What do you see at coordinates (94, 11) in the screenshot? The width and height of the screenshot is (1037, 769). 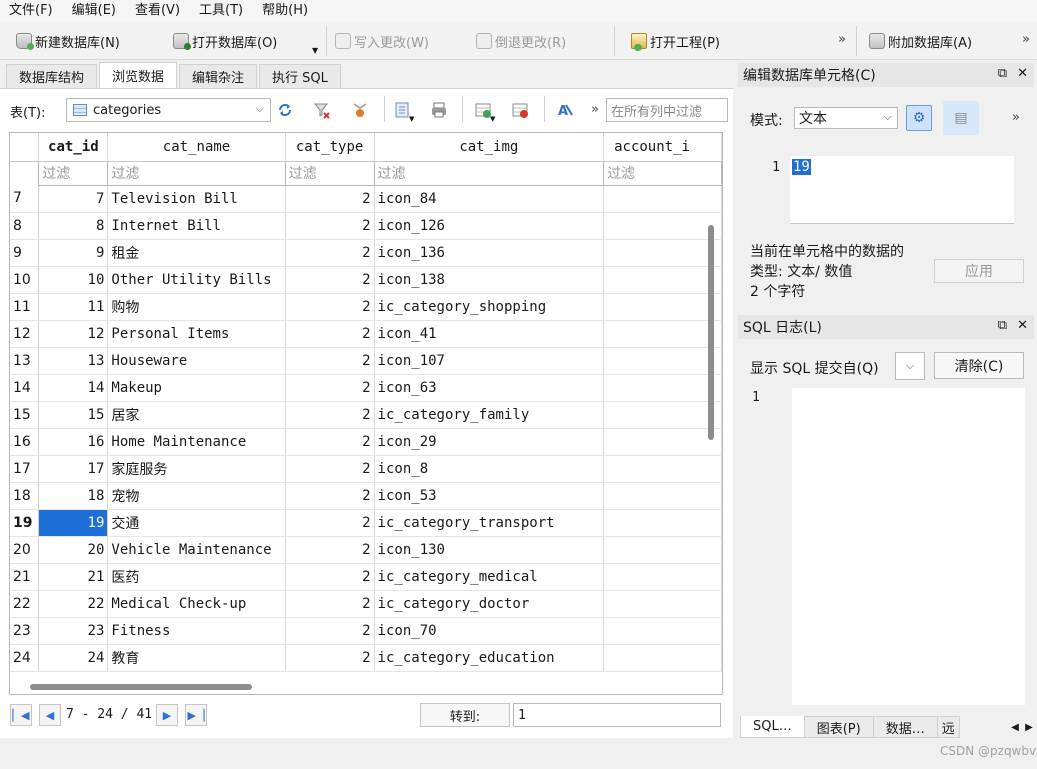 I see `menu-edit: 编辑(E)` at bounding box center [94, 11].